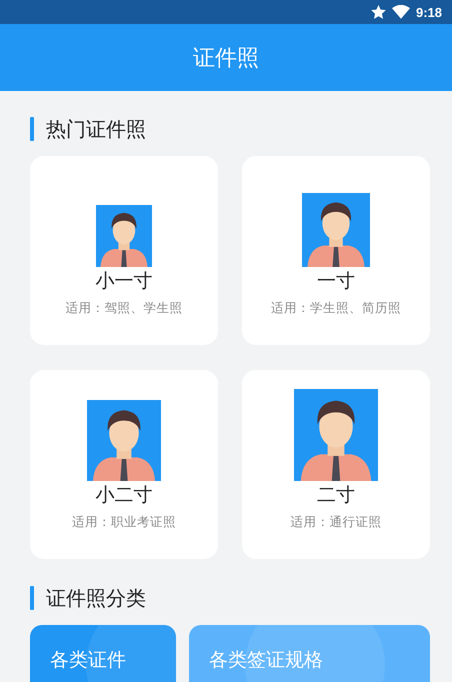 The height and width of the screenshot is (682, 452). What do you see at coordinates (266, 660) in the screenshot?
I see `category-title: 各类签证规格` at bounding box center [266, 660].